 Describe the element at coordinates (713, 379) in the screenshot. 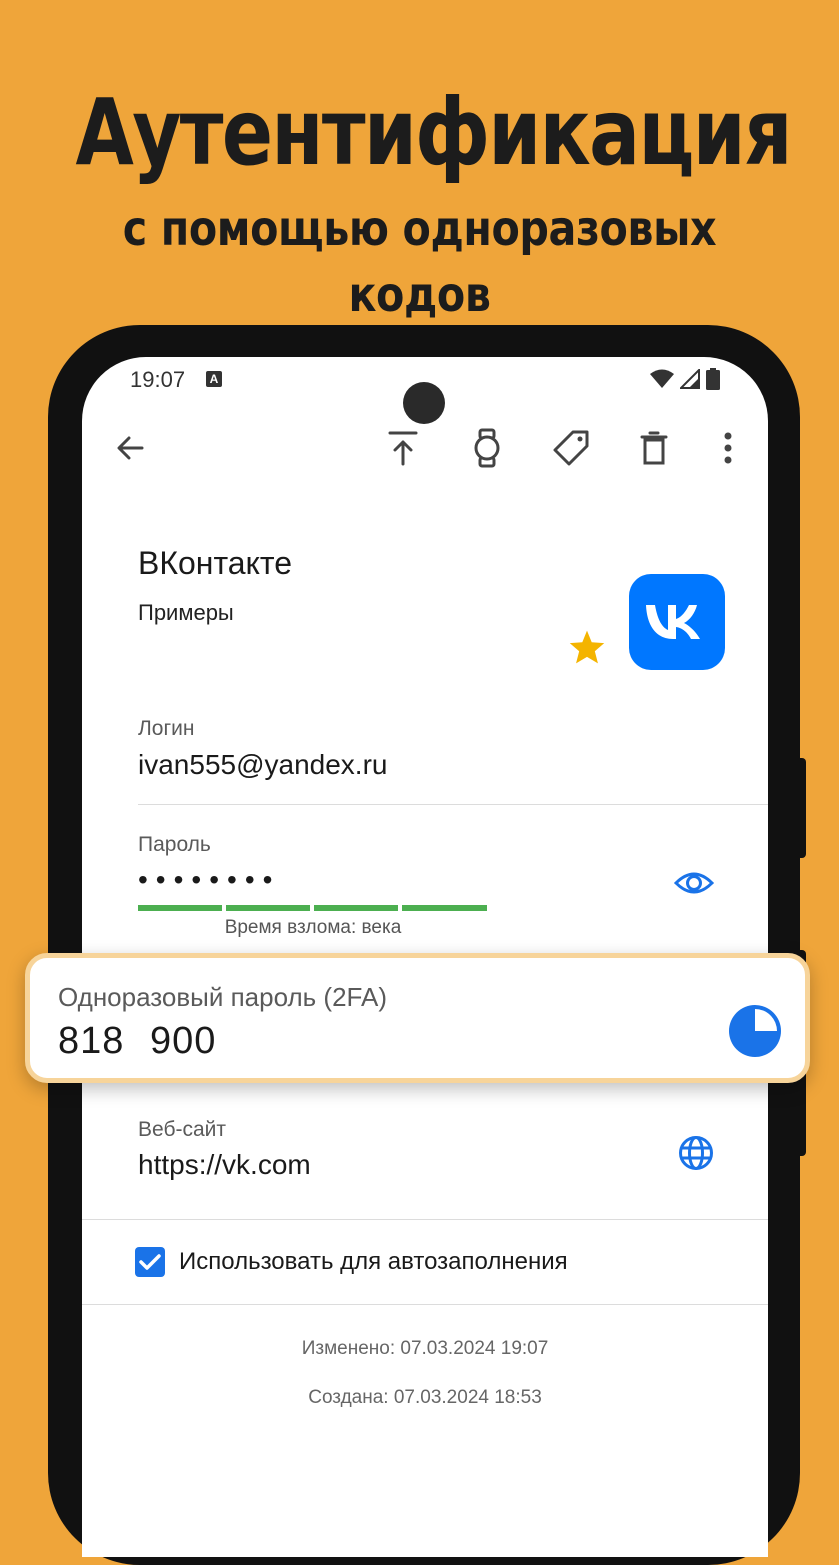

I see `battery-icon` at that location.